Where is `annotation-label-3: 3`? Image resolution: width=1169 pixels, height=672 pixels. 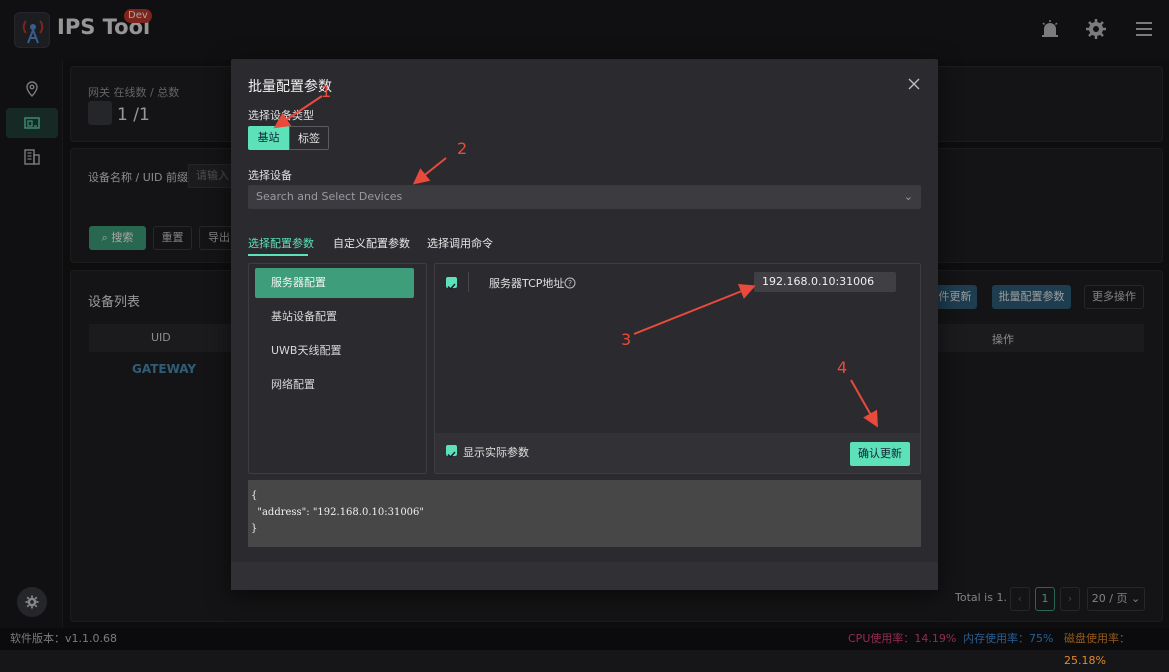 annotation-label-3: 3 is located at coordinates (626, 339).